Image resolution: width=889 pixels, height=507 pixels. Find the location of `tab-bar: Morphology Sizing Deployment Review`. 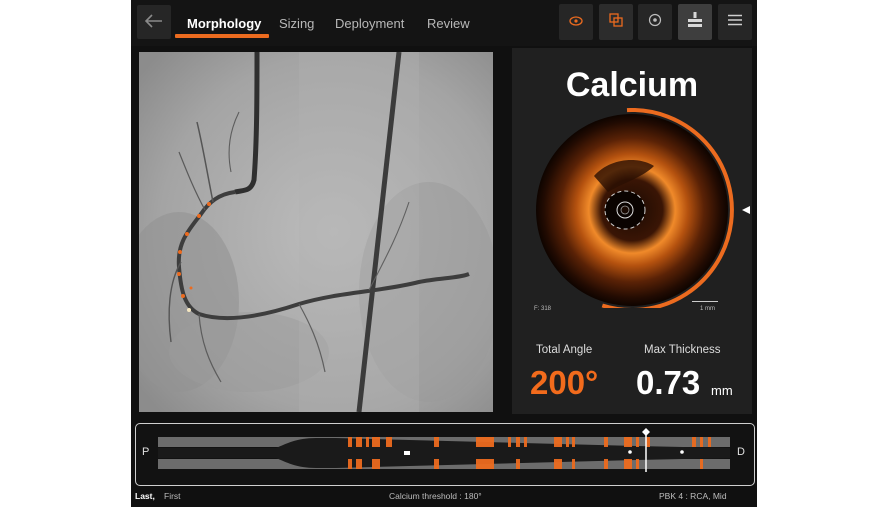

tab-bar: Morphology Sizing Deployment Review is located at coordinates (331, 23).